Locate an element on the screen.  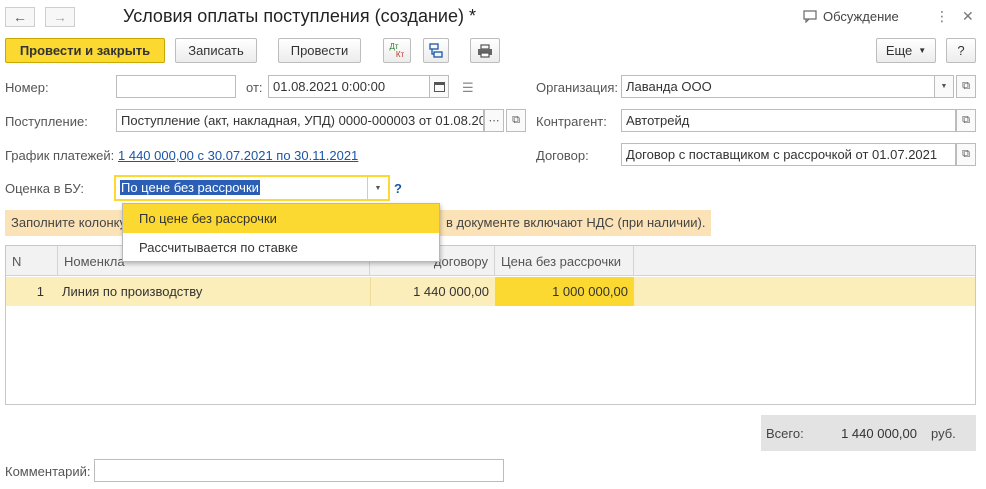
back-button: ← is located at coordinates (20, 17).